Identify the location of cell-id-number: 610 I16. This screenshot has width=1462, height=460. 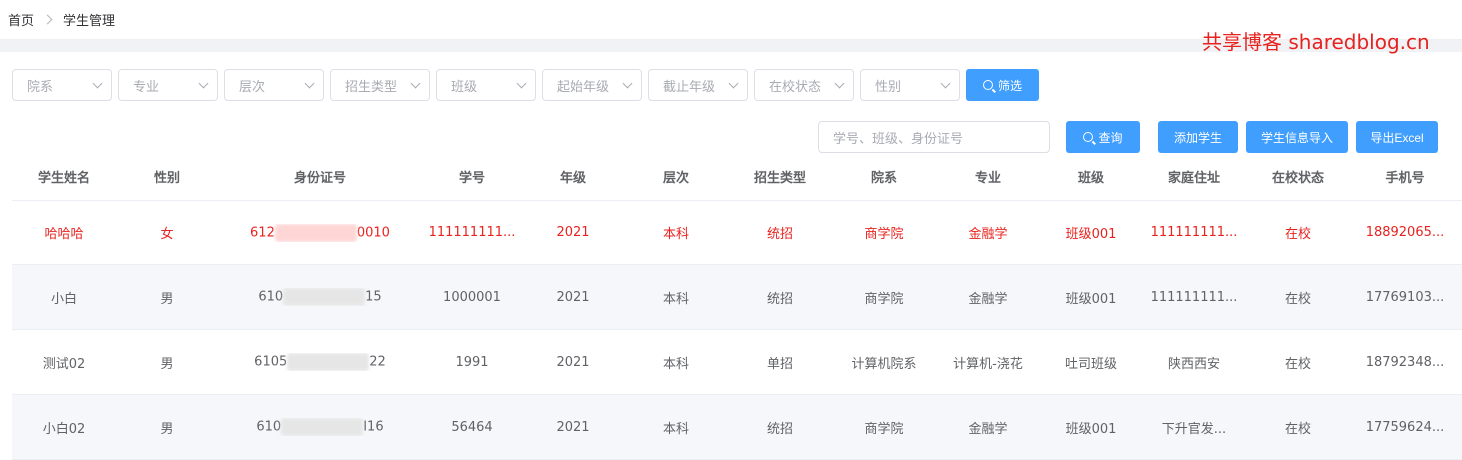
(320, 427).